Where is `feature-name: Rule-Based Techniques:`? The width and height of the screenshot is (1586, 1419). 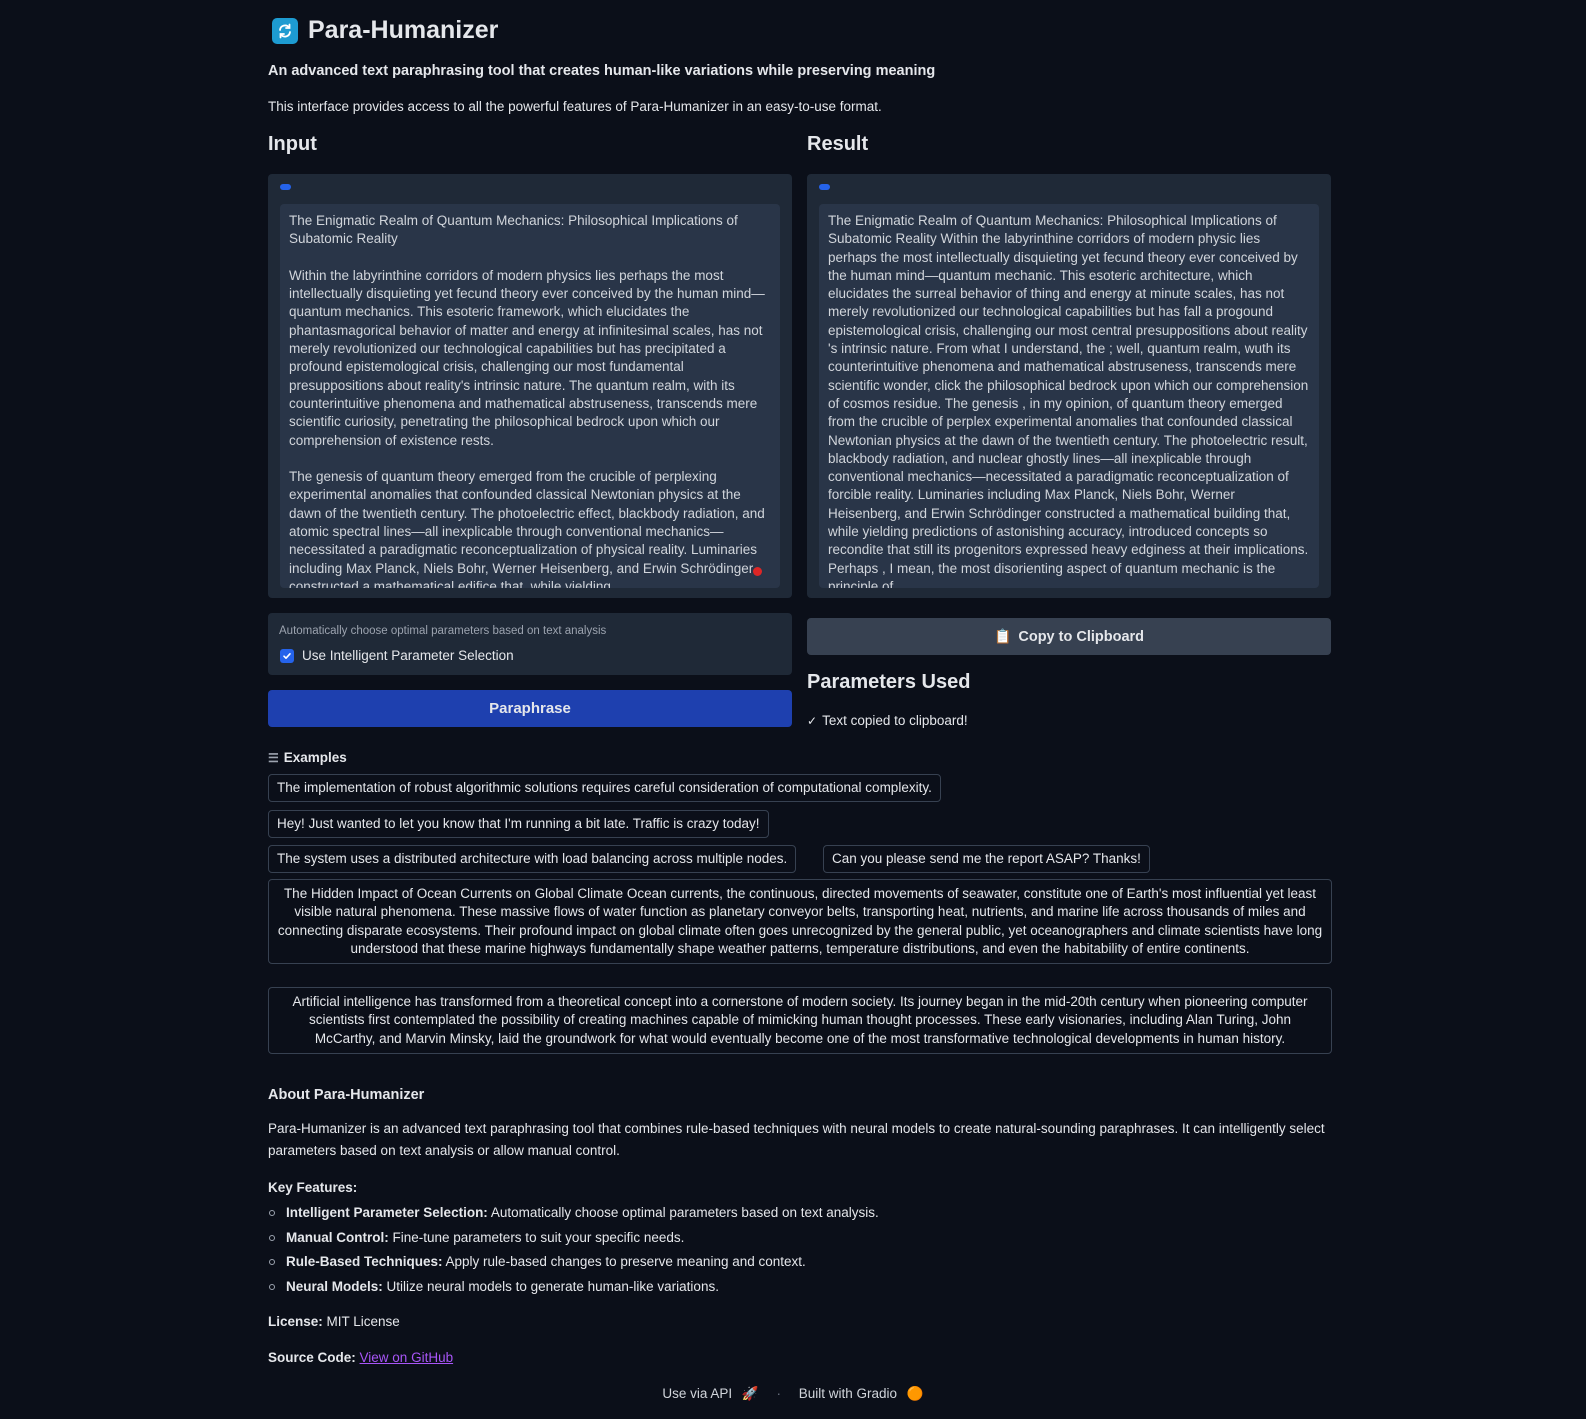 feature-name: Rule-Based Techniques: is located at coordinates (364, 1262).